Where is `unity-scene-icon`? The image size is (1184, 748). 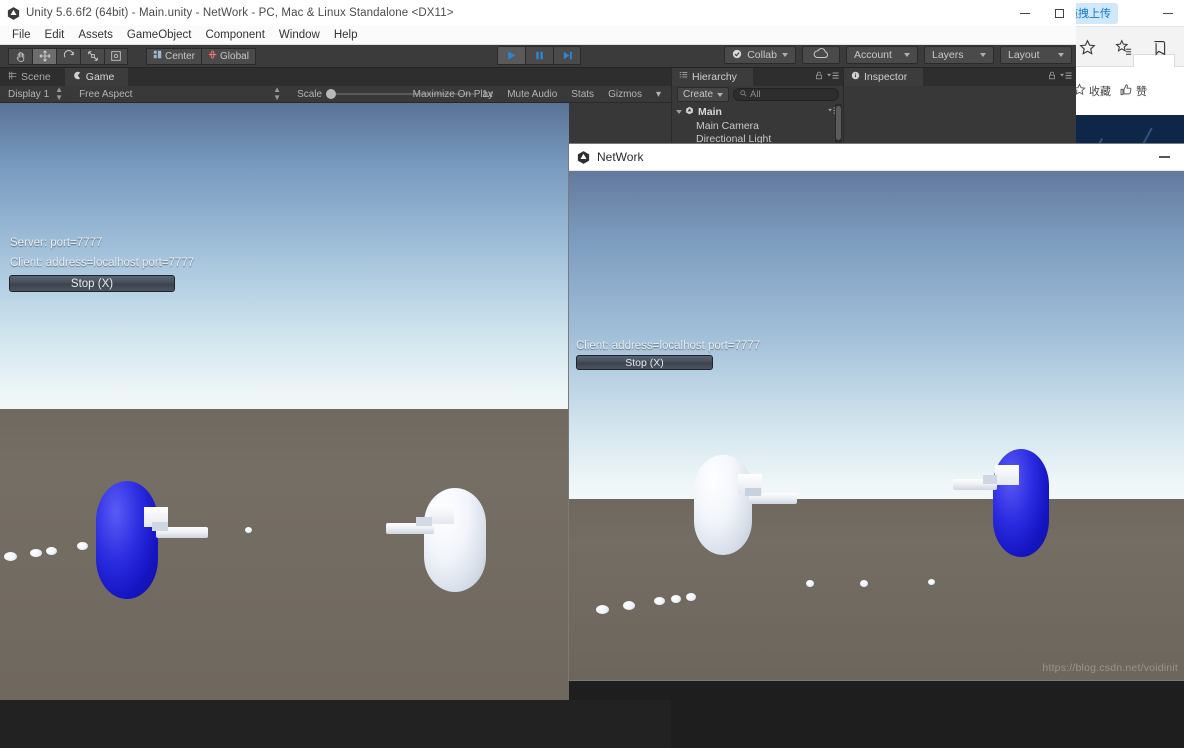
unity-scene-icon is located at coordinates (689, 112).